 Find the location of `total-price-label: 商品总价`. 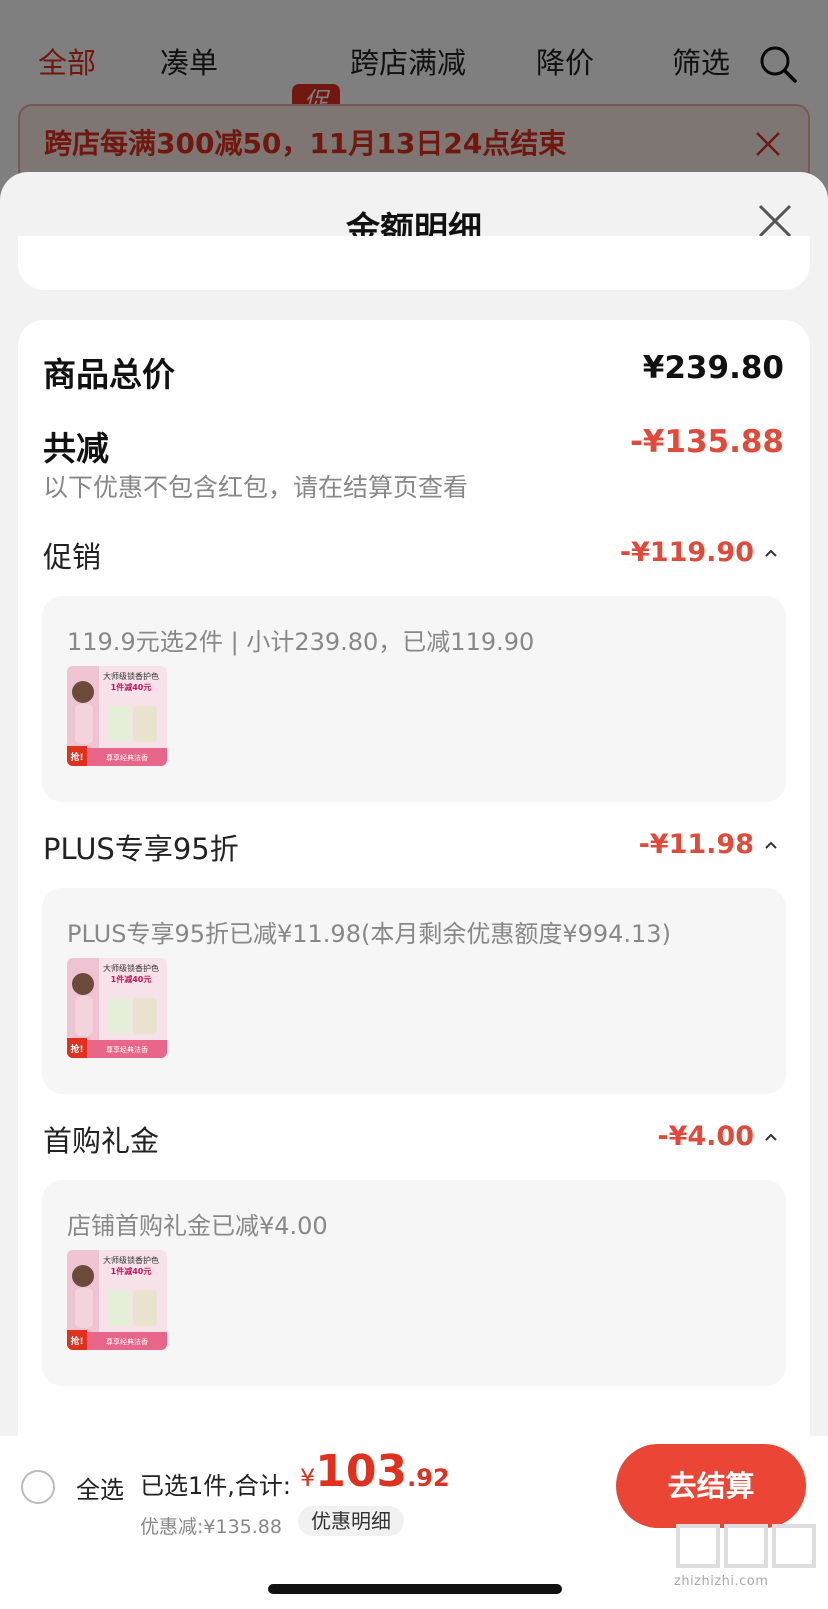

total-price-label: 商品总价 is located at coordinates (109, 374).